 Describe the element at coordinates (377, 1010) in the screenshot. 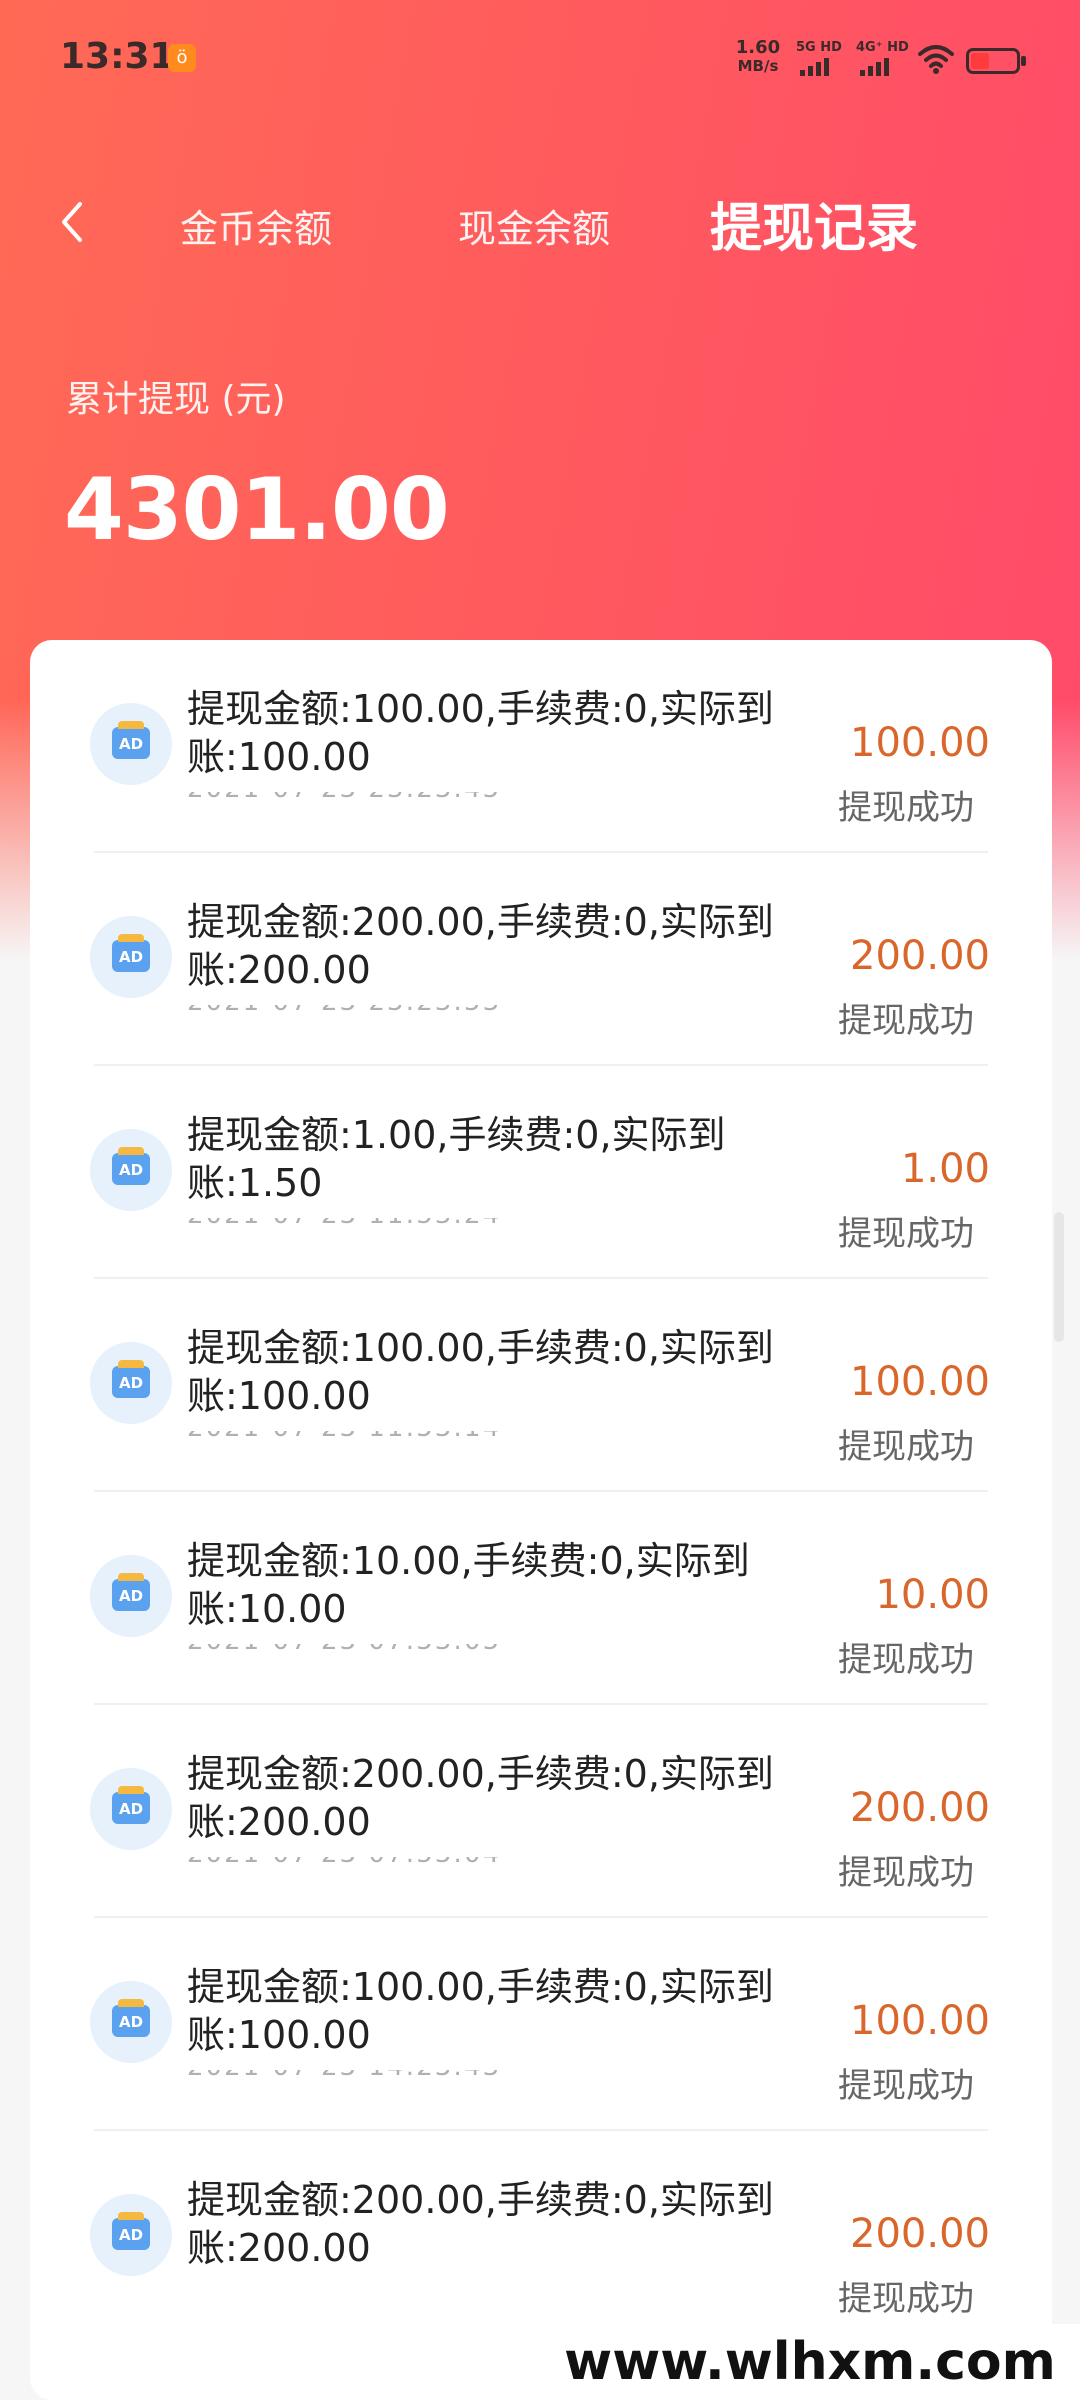

I see `record-time: 2021-07-23 23:23:53` at that location.